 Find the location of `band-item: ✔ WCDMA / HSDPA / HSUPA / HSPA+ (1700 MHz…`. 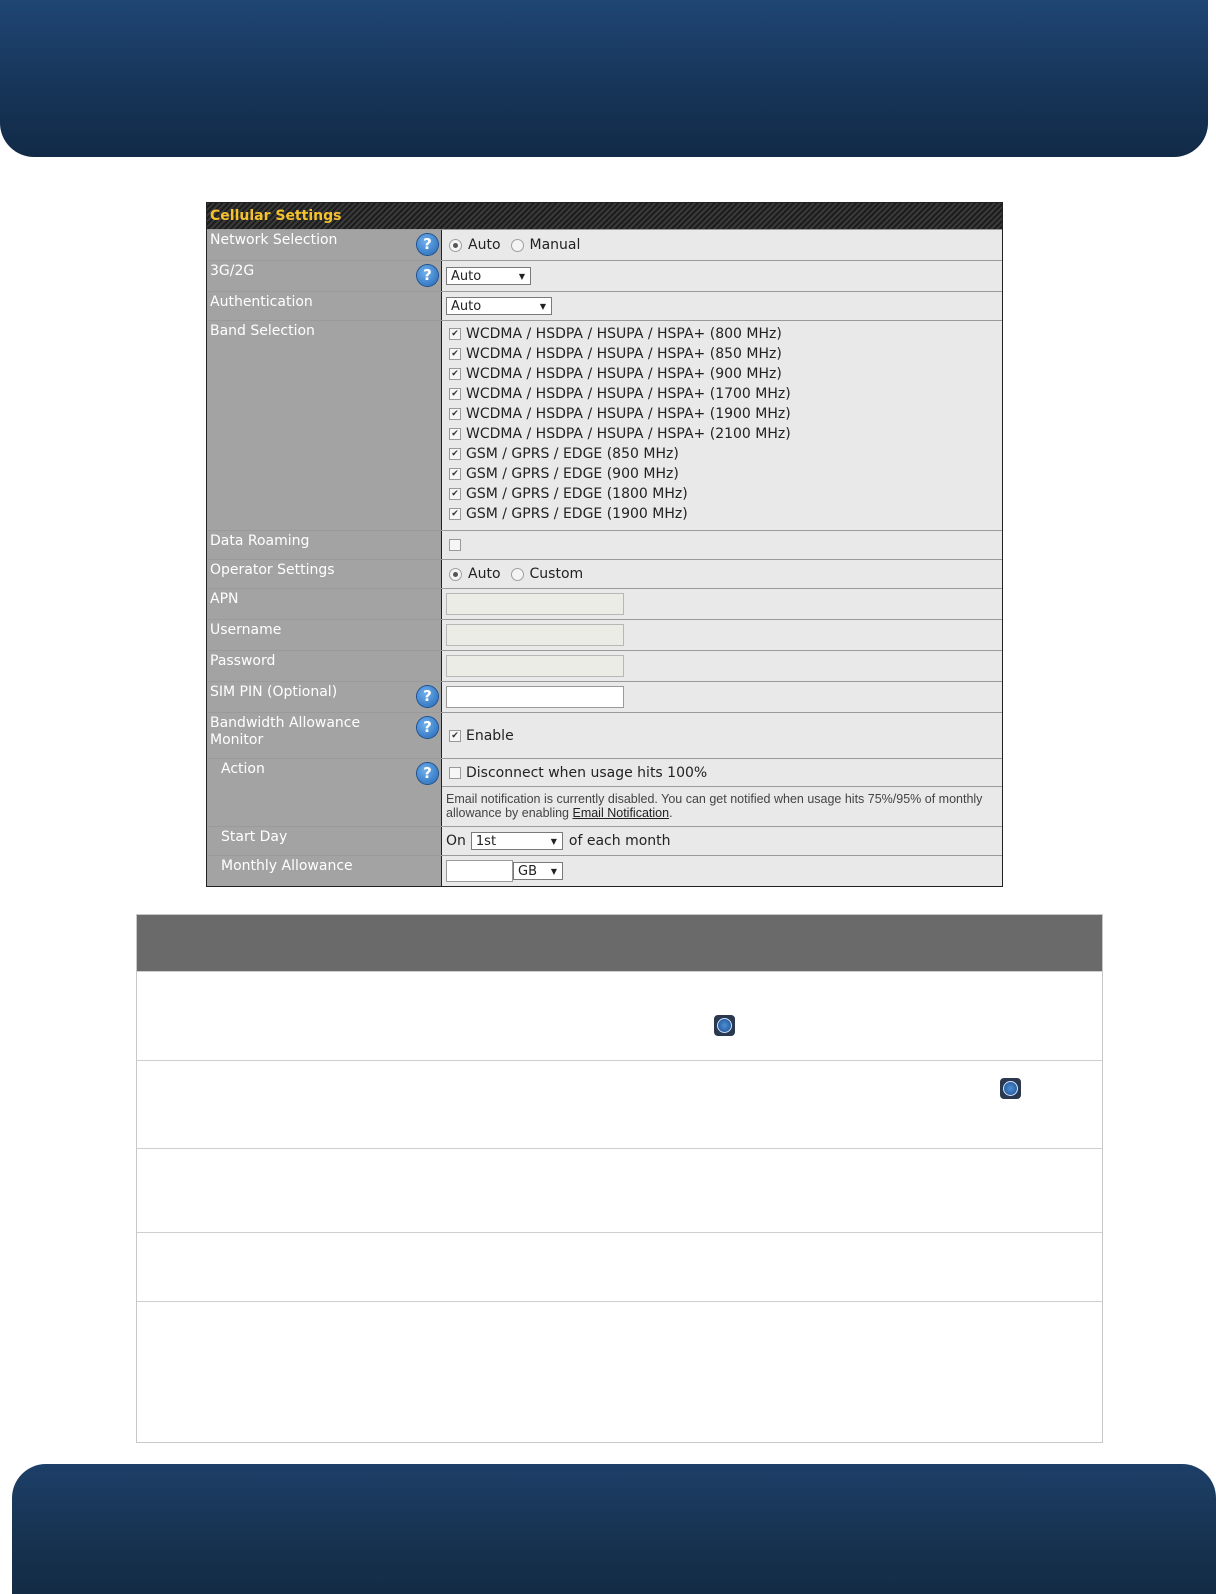

band-item: ✔ WCDMA / HSDPA / HSUPA / HSPA+ (1700 MHz… is located at coordinates (722, 394).